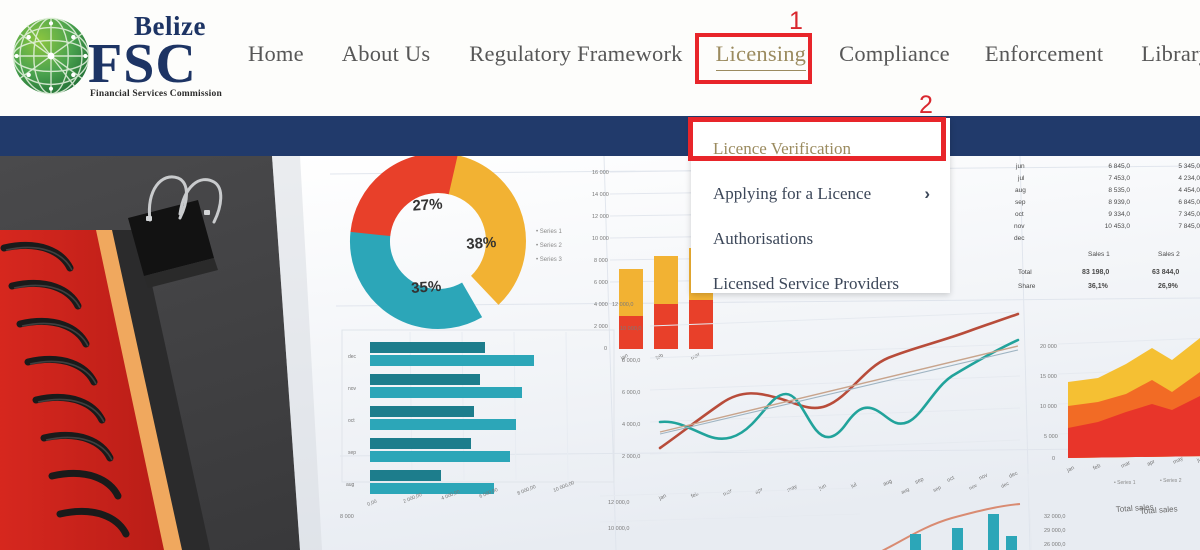  I want to click on navy-accent-bar, so click(600, 136).